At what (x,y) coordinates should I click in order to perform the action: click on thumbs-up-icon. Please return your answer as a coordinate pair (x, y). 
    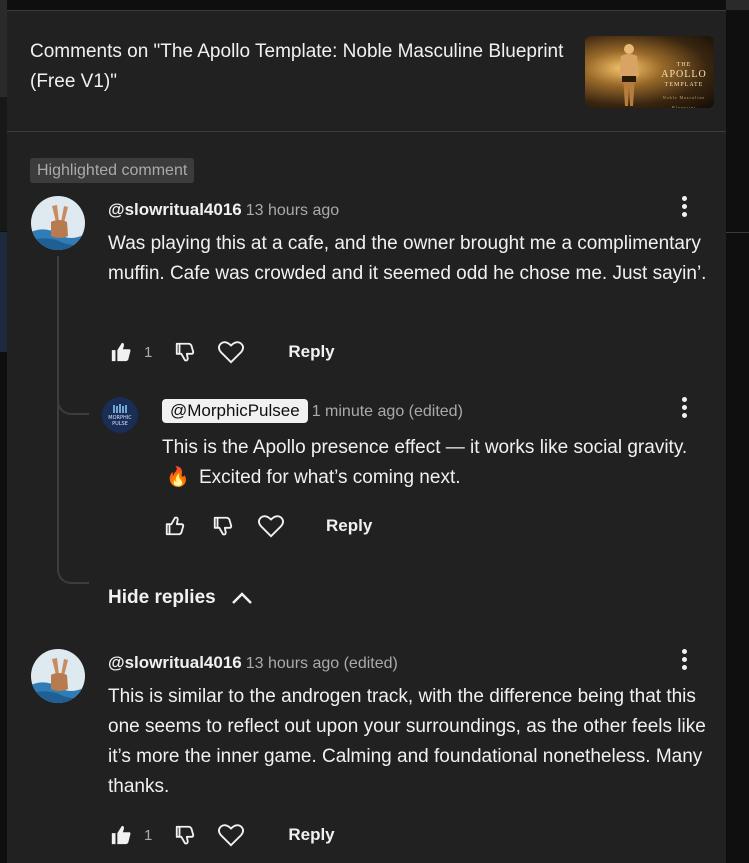
    Looking at the image, I should click on (175, 526).